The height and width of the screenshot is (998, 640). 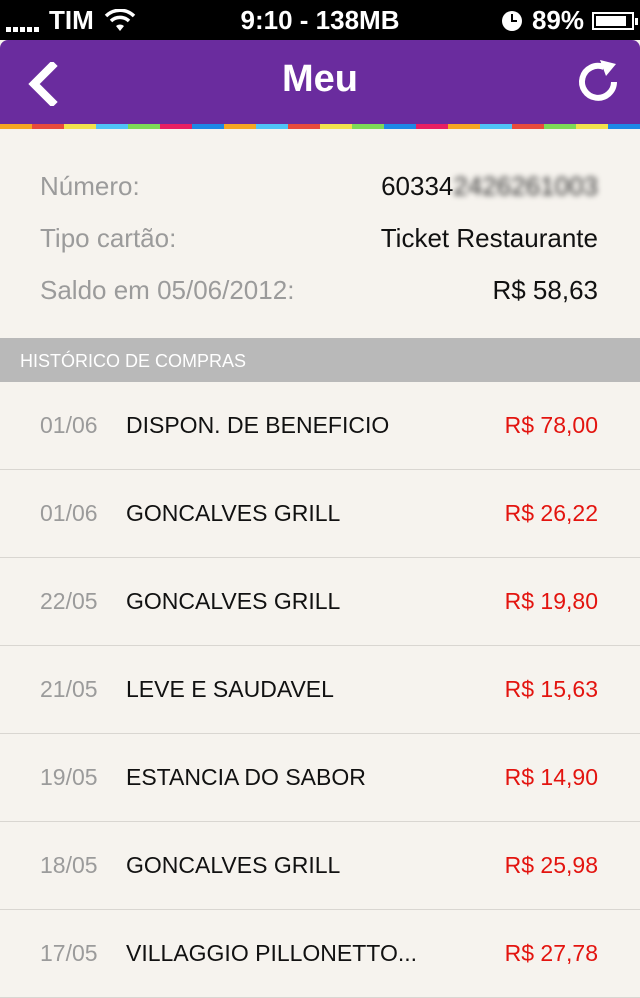 What do you see at coordinates (551, 953) in the screenshot?
I see `history-amount: R$ 27,78` at bounding box center [551, 953].